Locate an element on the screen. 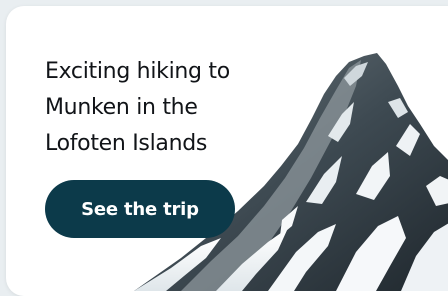 The image size is (448, 296). headline-line: Munken in the is located at coordinates (121, 107).